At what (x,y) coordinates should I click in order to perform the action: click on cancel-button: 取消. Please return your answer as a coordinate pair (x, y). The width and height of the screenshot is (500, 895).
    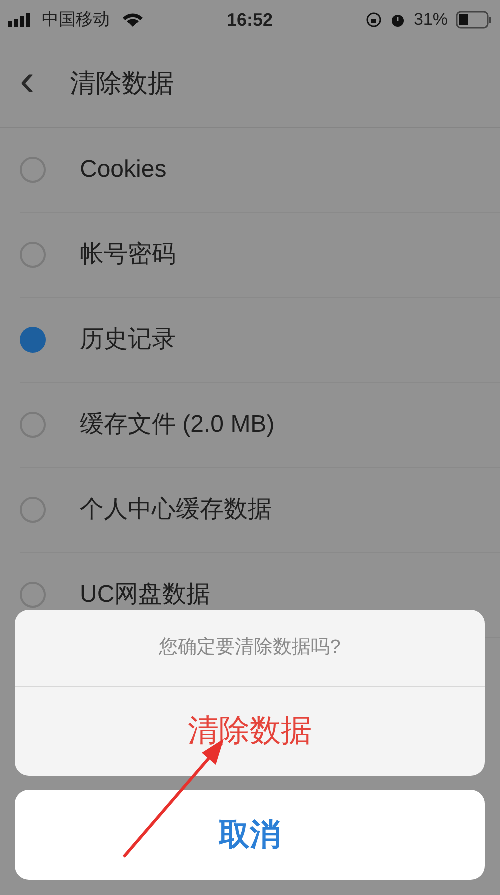
    Looking at the image, I should click on (250, 835).